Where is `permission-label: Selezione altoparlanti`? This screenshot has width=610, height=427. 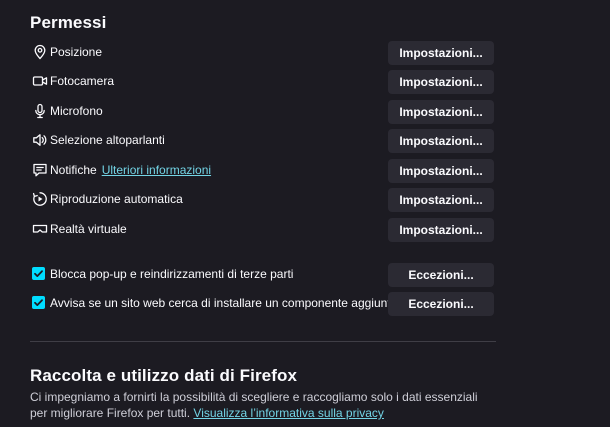
permission-label: Selezione altoparlanti is located at coordinates (107, 140).